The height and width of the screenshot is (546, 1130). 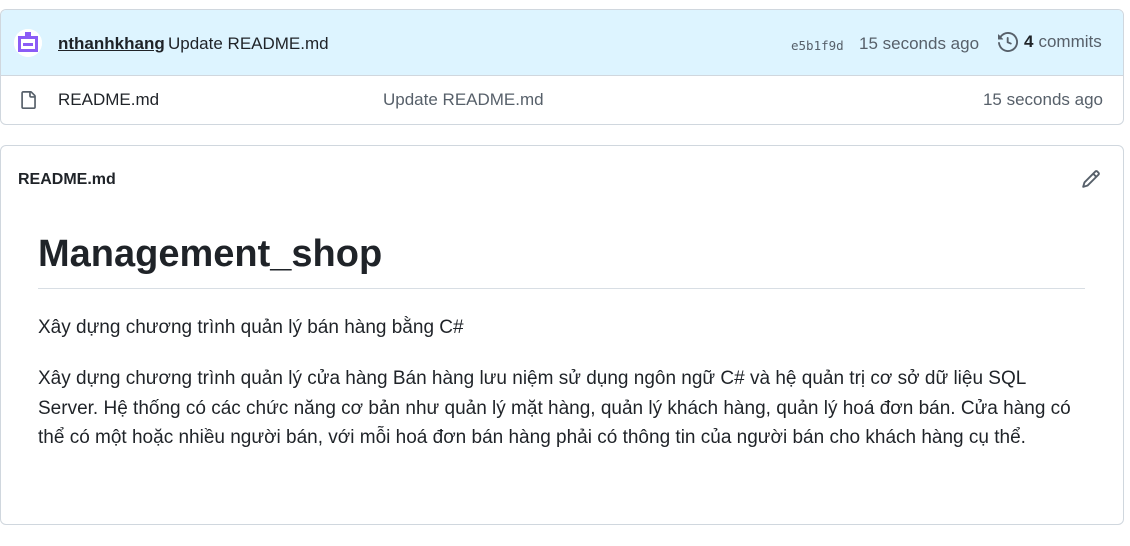 I want to click on commit-message-link: Update README.md, so click(x=248, y=44).